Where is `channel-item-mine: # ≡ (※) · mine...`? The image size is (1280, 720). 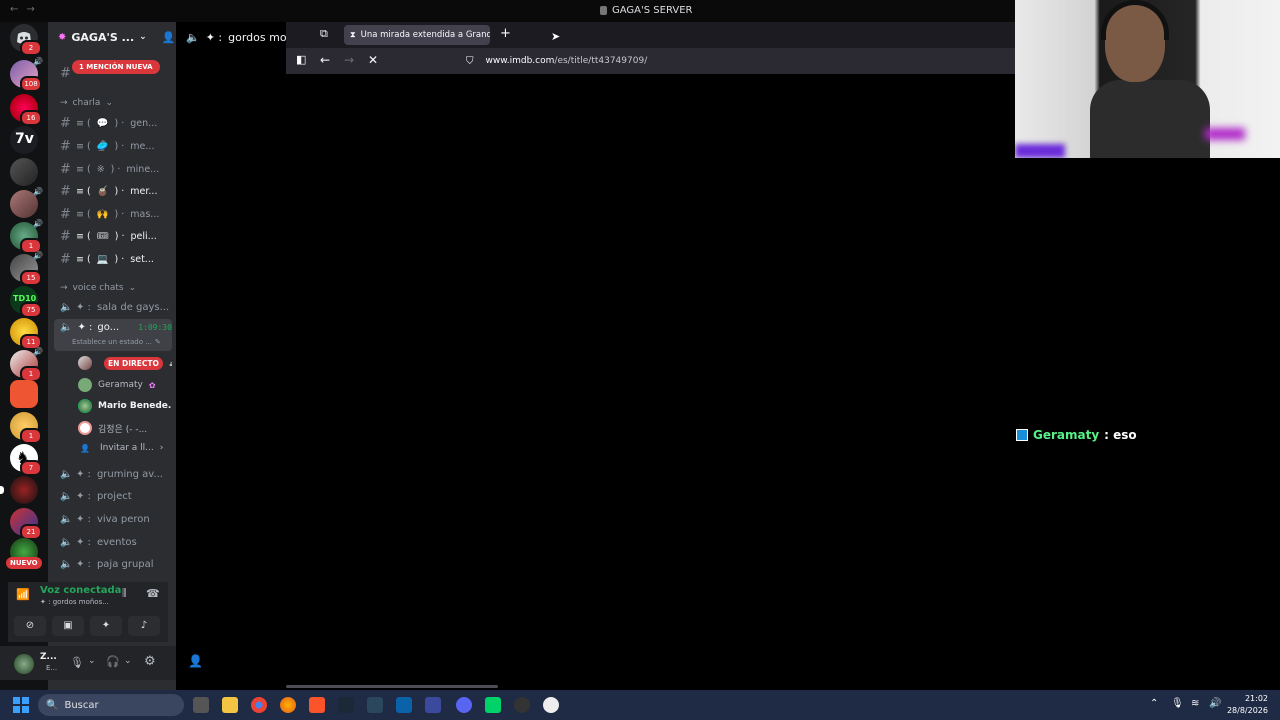 channel-item-mine: # ≡ (※) · mine... is located at coordinates (115, 169).